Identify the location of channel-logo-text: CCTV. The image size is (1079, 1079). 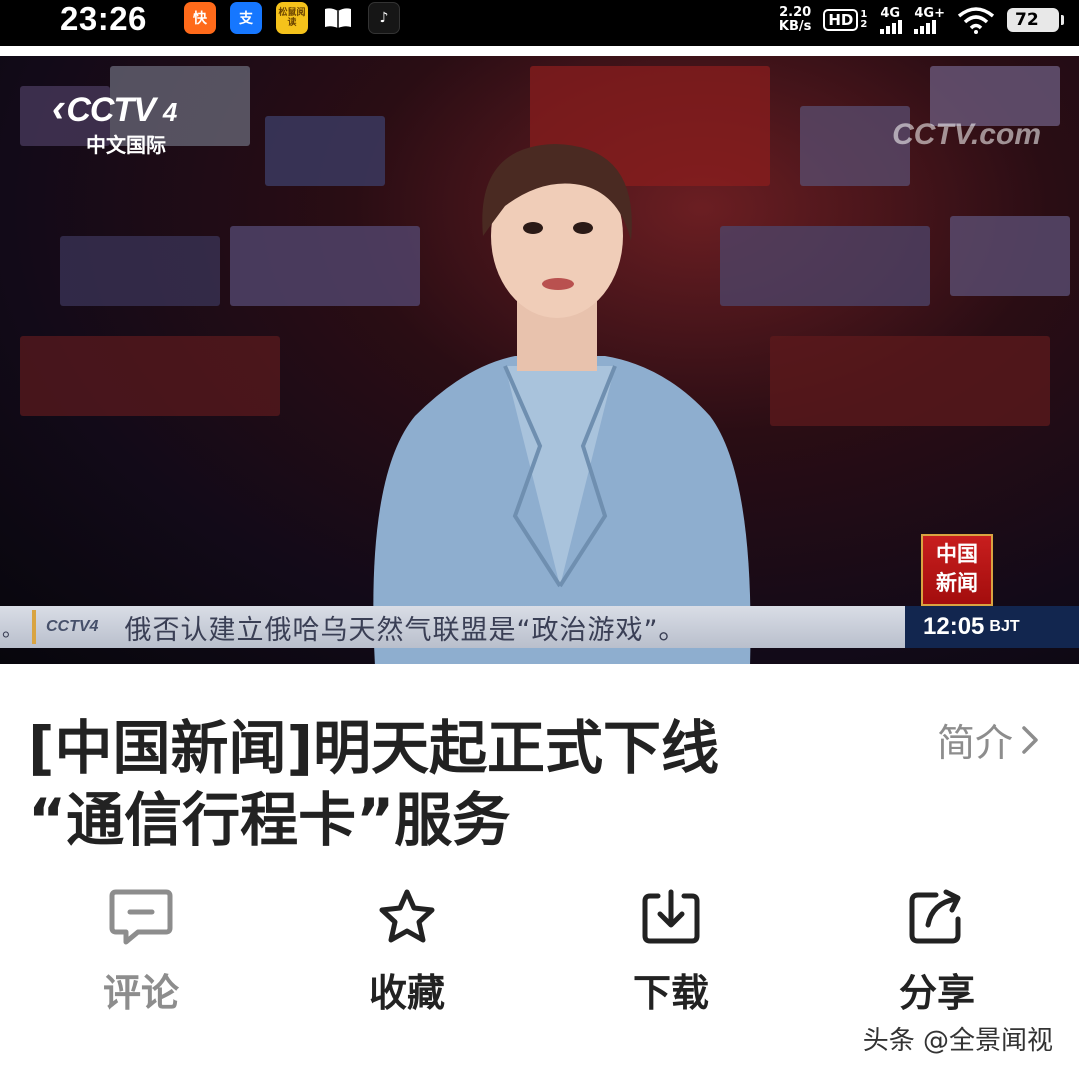
(111, 110).